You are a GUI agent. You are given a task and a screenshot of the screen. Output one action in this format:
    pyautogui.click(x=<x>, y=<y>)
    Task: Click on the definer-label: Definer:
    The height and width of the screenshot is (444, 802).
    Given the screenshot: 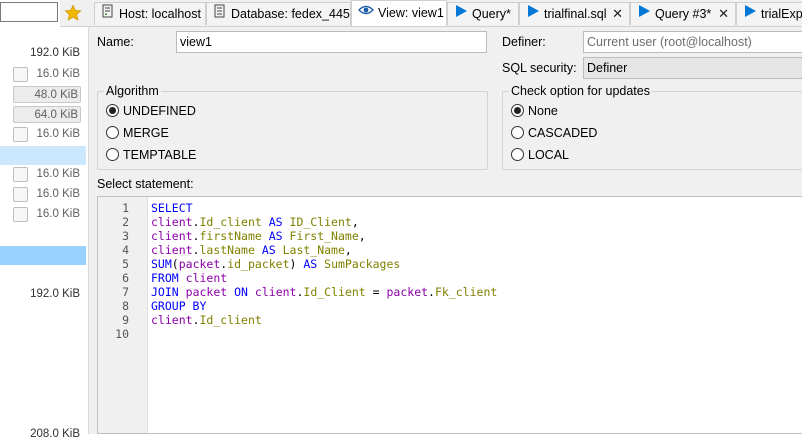 What is the action you would take?
    pyautogui.click(x=524, y=42)
    